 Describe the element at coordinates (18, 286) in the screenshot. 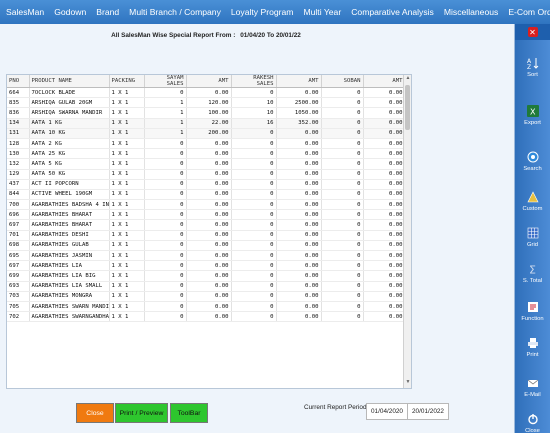

I see `table-cell: 693` at that location.